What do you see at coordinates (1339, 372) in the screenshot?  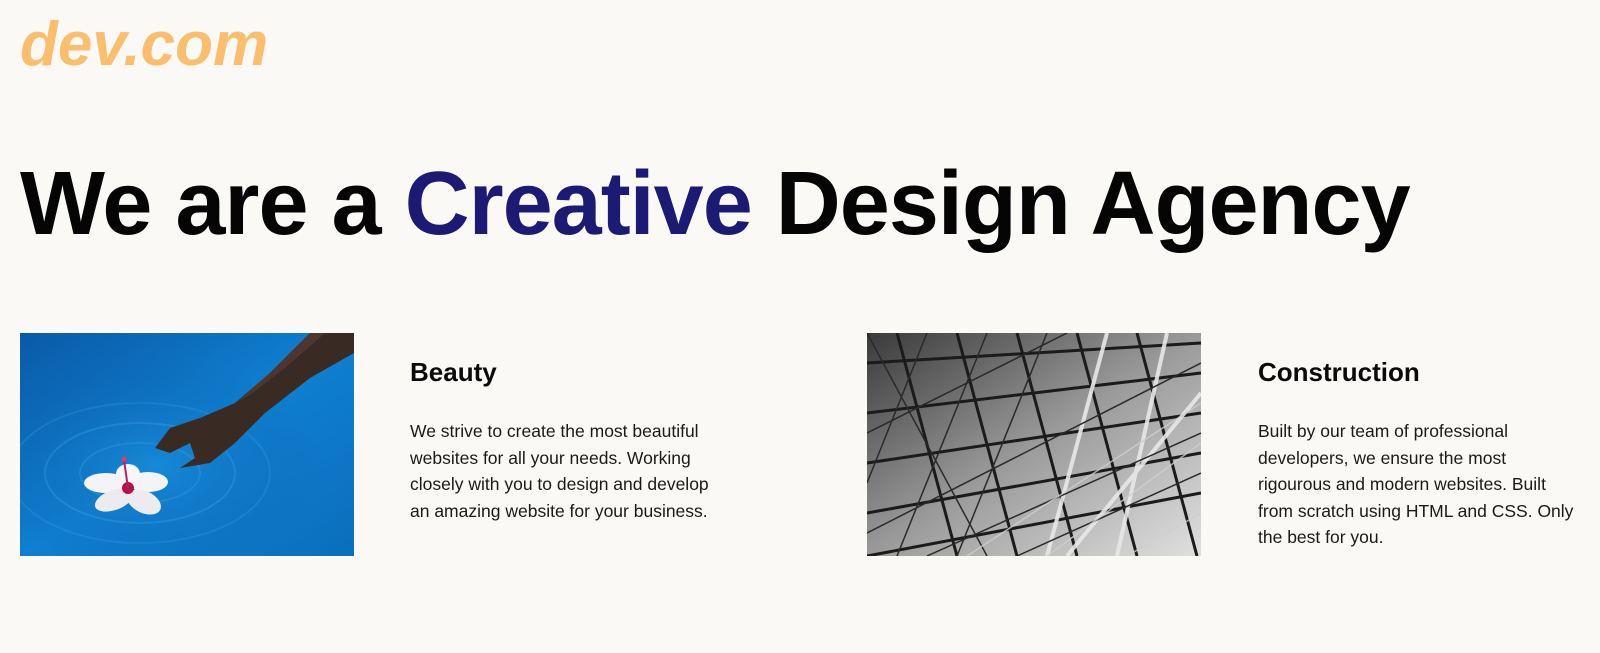 I see `feature-title-construction: Construction` at bounding box center [1339, 372].